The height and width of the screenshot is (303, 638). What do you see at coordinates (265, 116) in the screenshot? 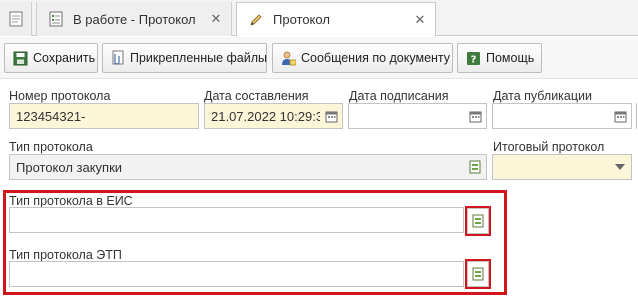
I see `date-created-value: 21.07.2022 10:29:3` at bounding box center [265, 116].